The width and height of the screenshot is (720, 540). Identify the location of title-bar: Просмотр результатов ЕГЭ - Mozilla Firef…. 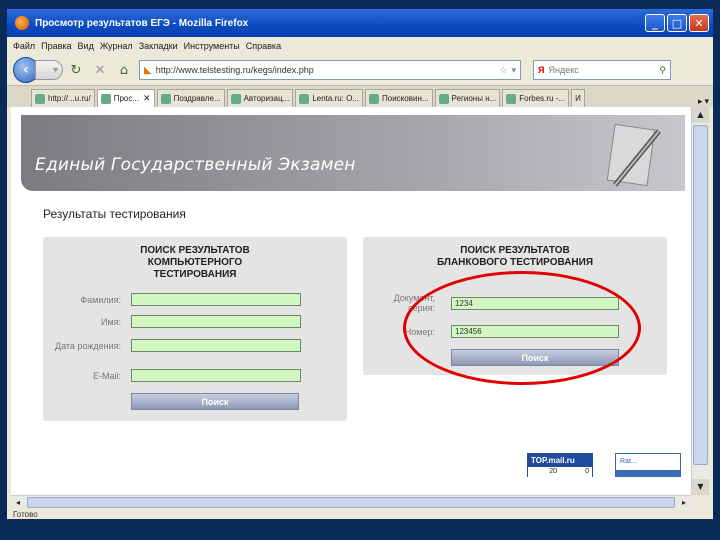
(360, 23).